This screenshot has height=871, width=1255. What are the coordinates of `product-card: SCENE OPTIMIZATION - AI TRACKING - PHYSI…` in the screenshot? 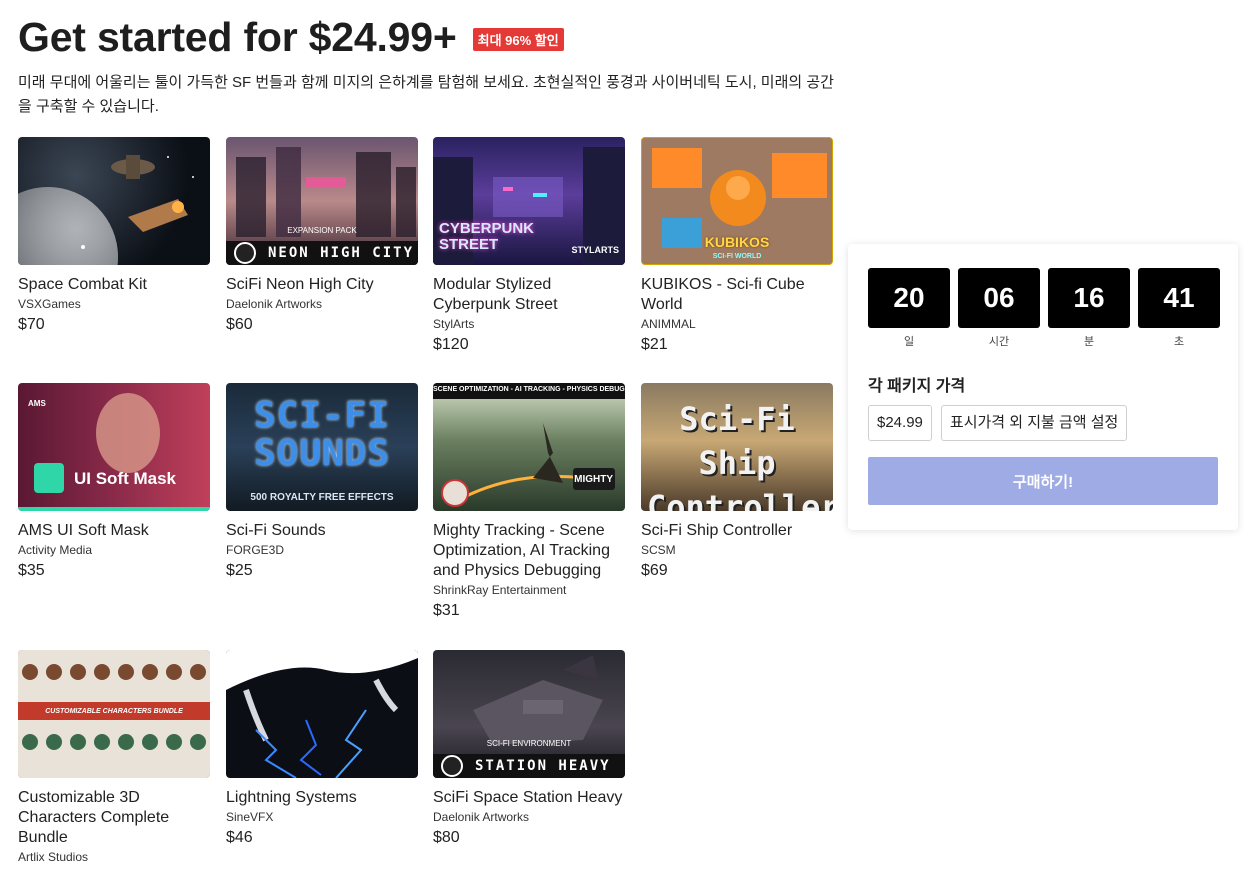 It's located at (529, 501).